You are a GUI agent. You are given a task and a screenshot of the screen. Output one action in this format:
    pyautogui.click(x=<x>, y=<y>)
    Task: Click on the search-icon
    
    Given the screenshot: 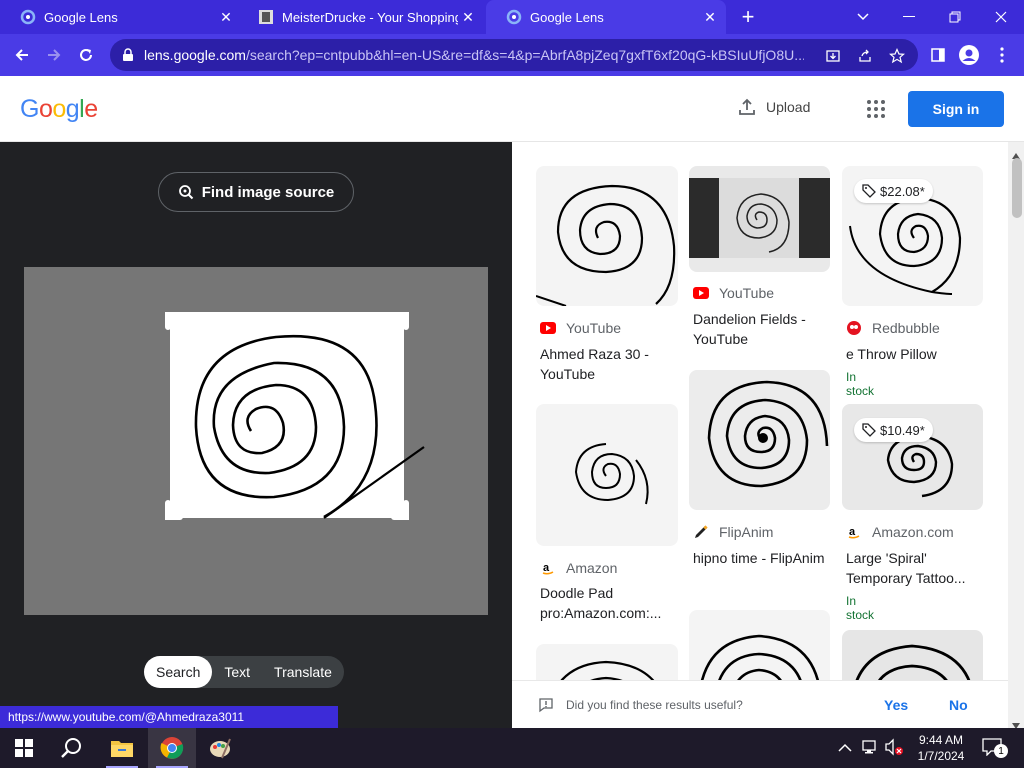 What is the action you would take?
    pyautogui.click(x=72, y=748)
    